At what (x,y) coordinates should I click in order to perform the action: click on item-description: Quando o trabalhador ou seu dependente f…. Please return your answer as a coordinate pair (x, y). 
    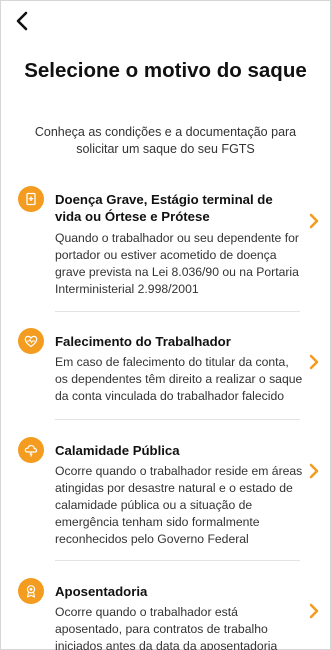
    Looking at the image, I should click on (177, 263).